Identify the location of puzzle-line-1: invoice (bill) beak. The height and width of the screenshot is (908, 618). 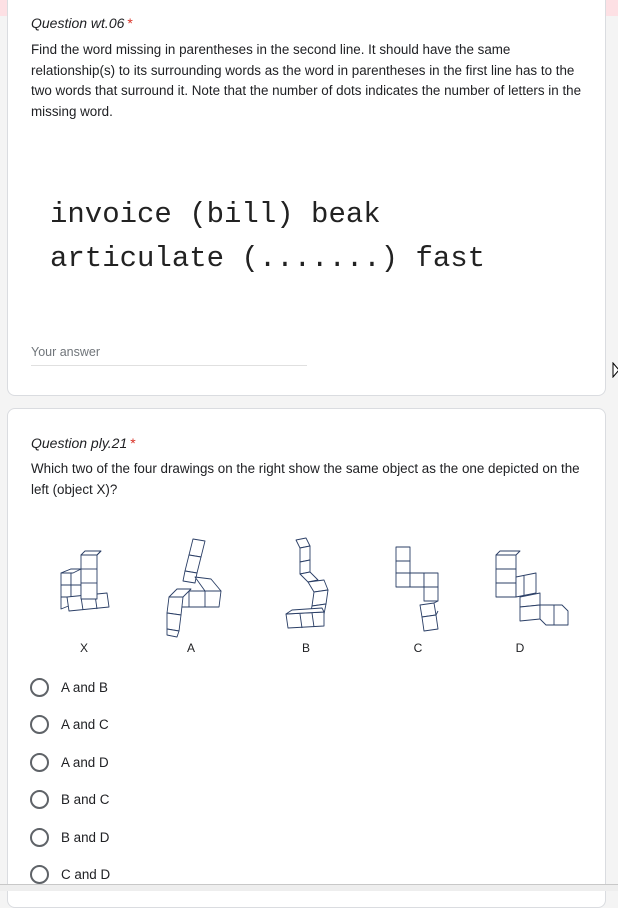
(215, 214).